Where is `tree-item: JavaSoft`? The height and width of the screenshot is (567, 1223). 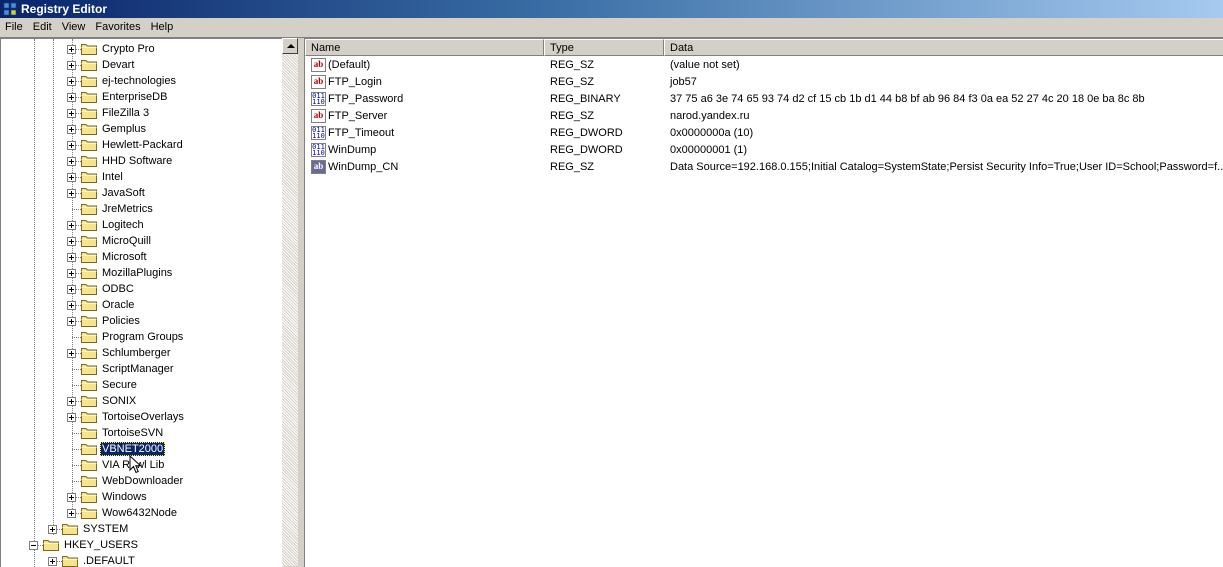 tree-item: JavaSoft is located at coordinates (142, 193).